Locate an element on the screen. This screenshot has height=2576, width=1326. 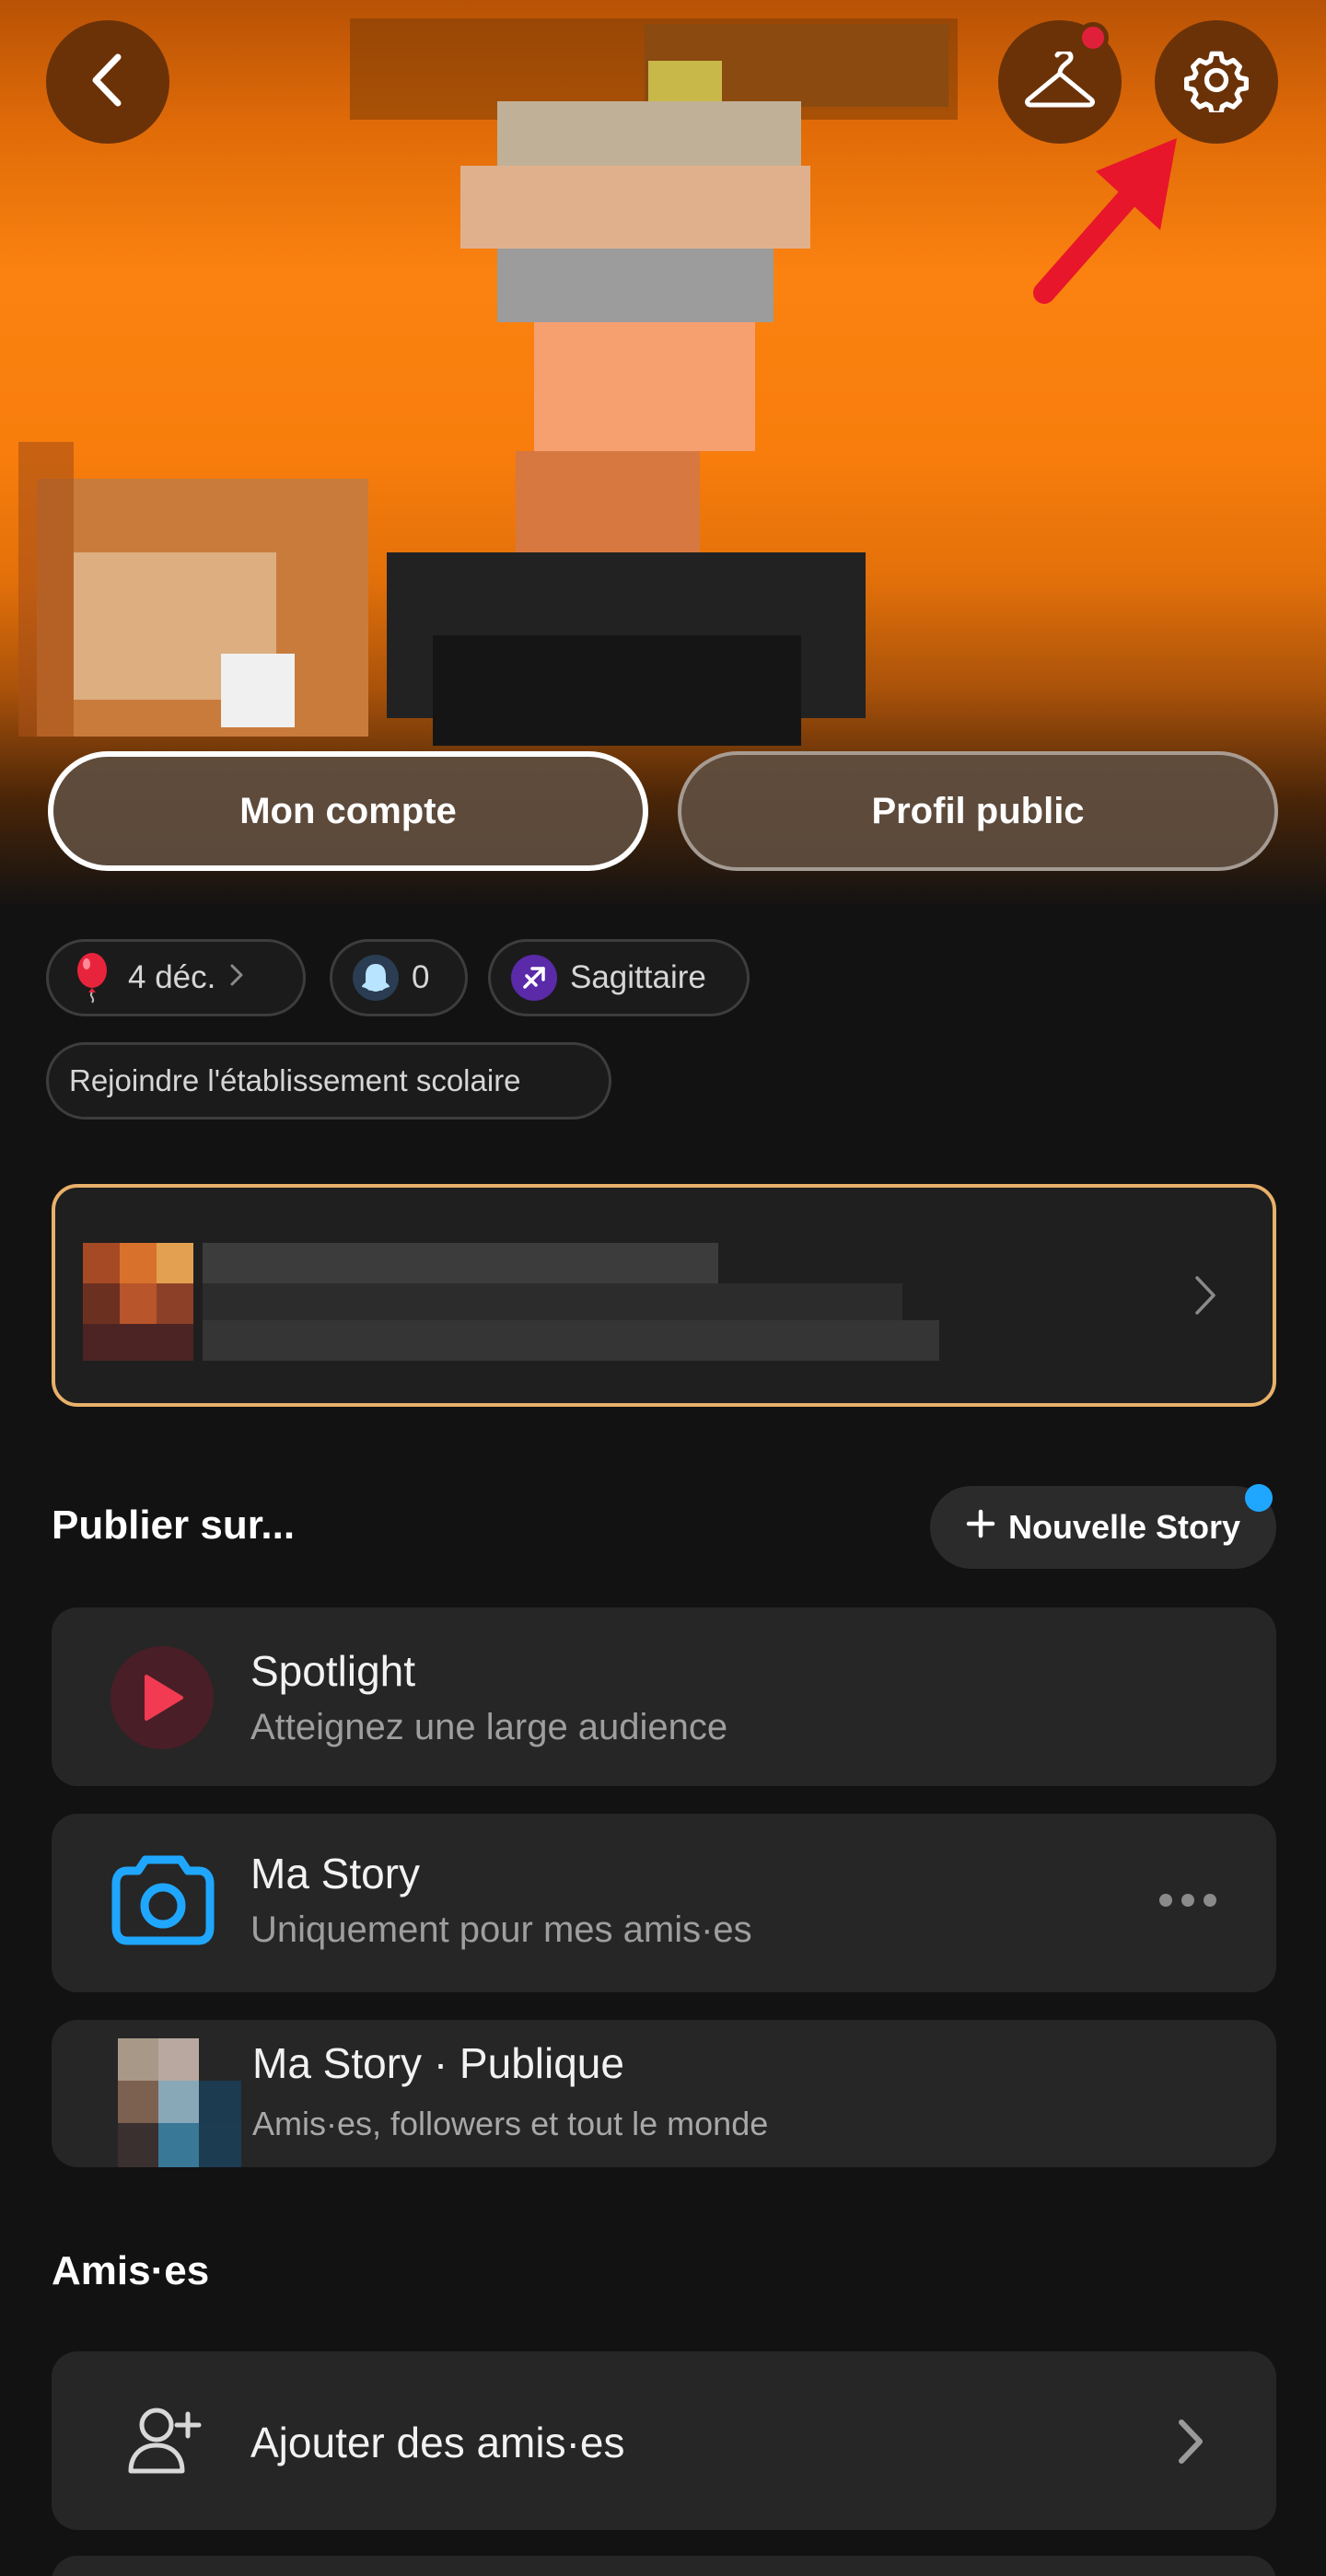
snapscore-badge: 0 is located at coordinates (399, 977).